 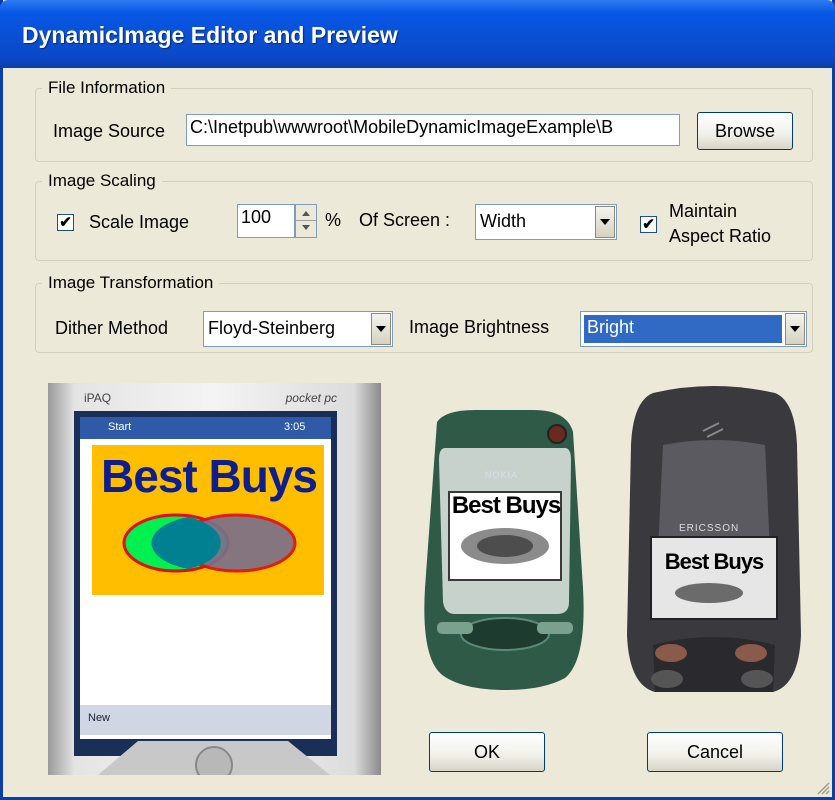 I want to click on title-bar: DynamicImage Editor and Preview, so click(x=417, y=34).